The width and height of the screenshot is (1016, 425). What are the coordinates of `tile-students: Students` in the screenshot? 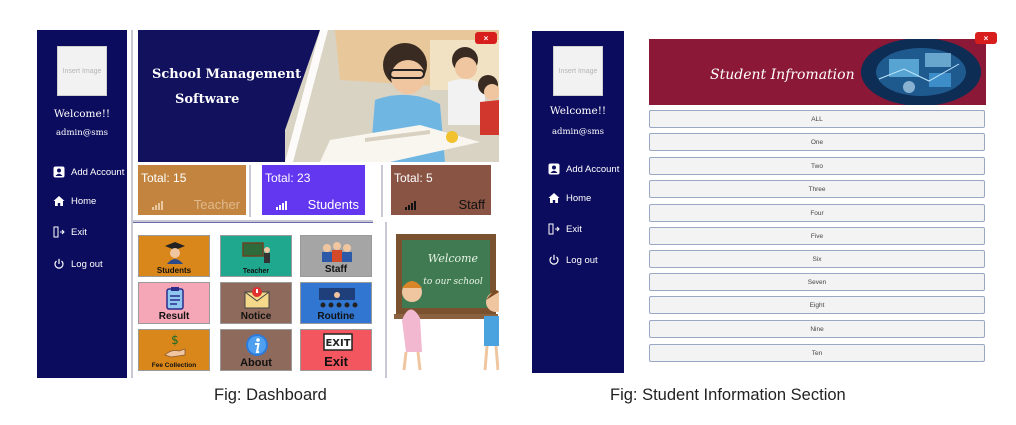 It's located at (174, 256).